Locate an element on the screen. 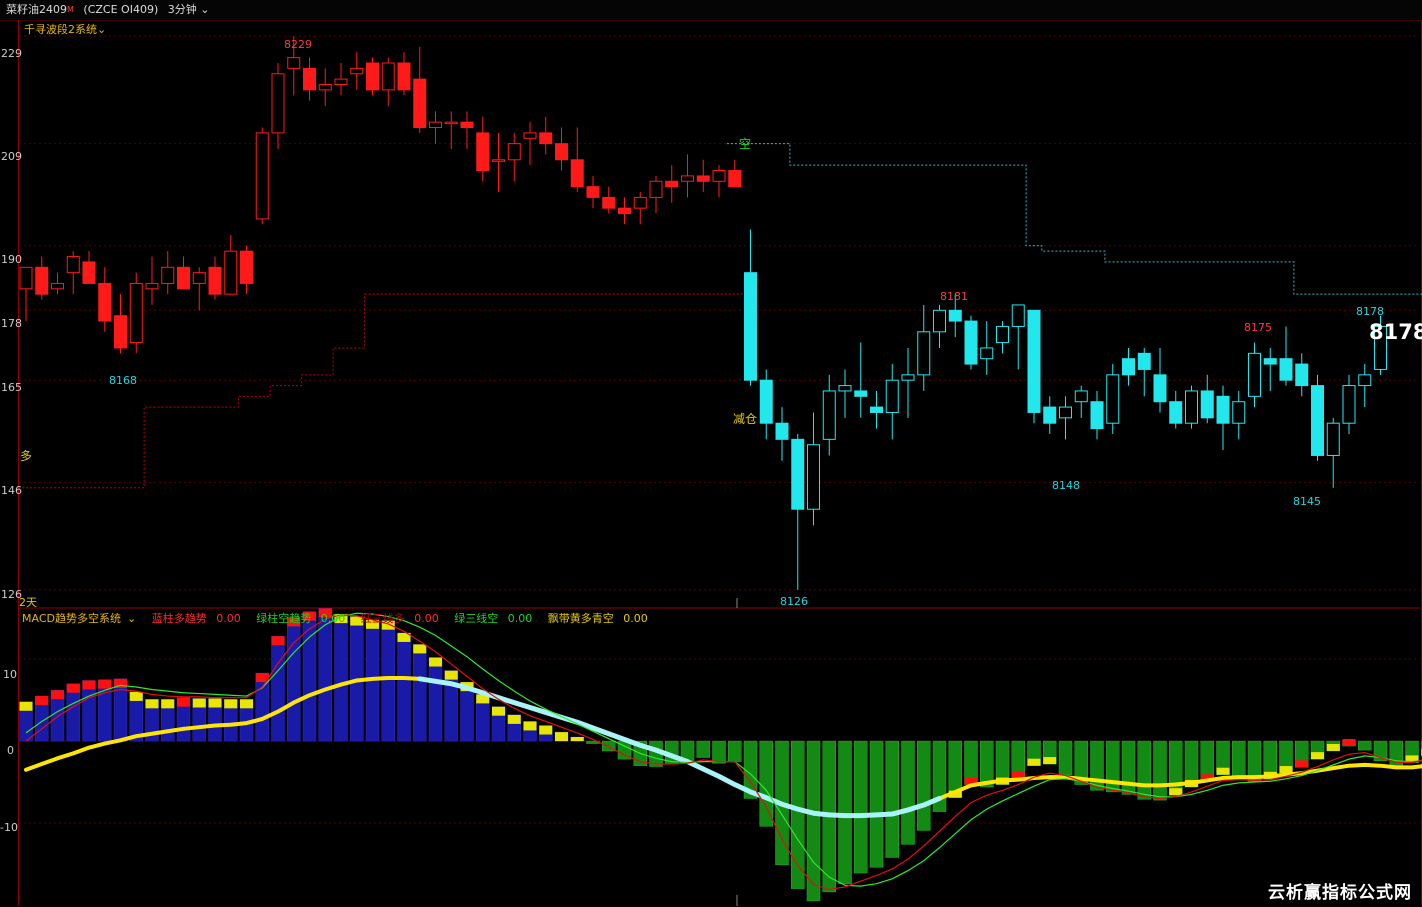 This screenshot has height=907, width=1422. legend-label: 绿柱空趋势 is located at coordinates (284, 618).